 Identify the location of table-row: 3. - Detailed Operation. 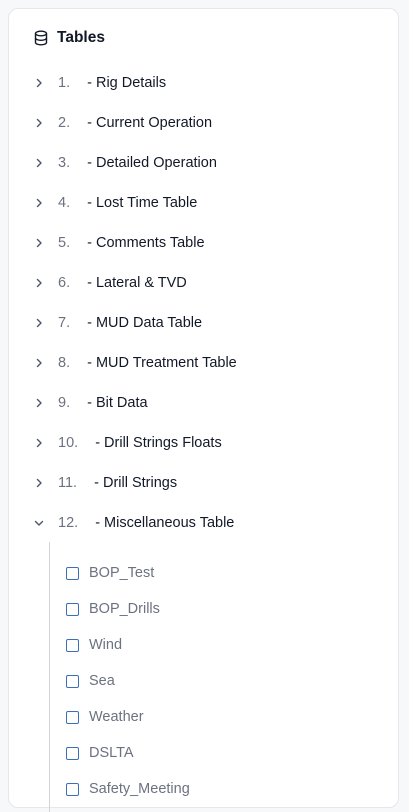
(213, 163).